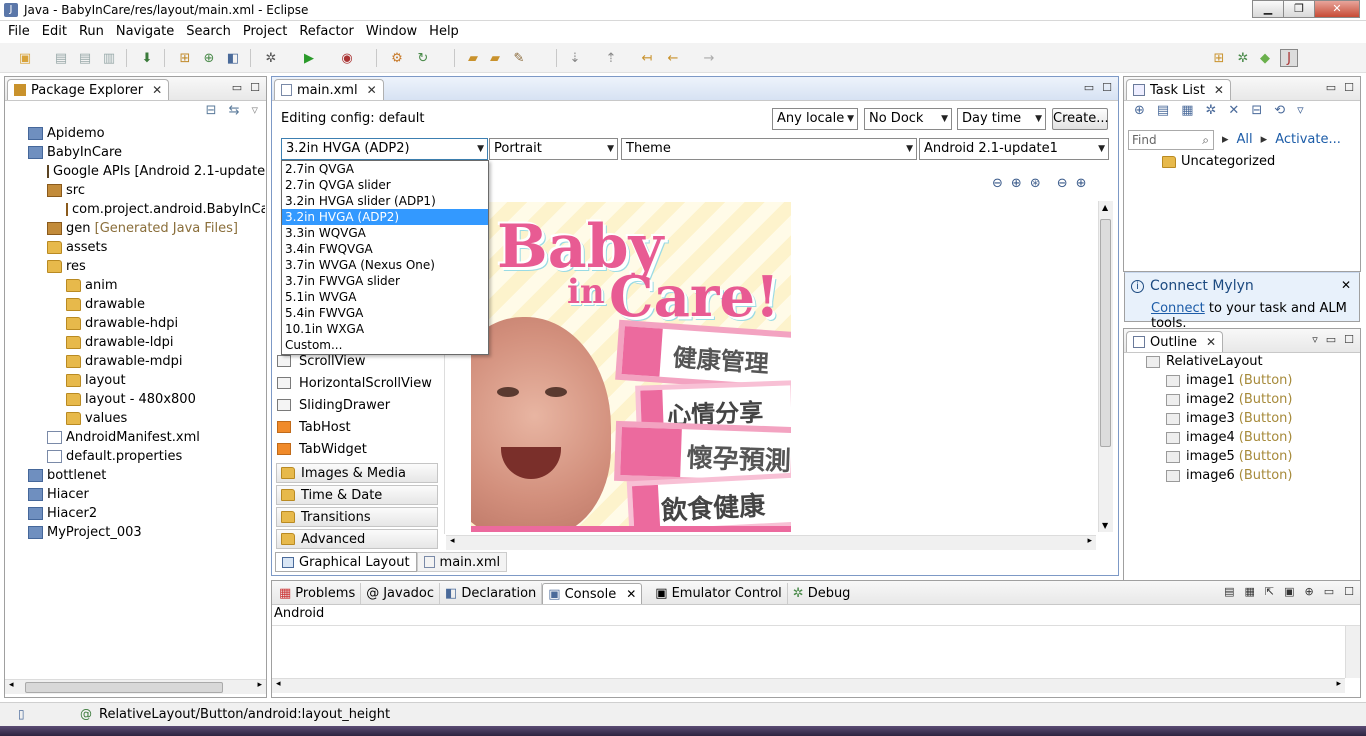 The width and height of the screenshot is (1366, 736). I want to click on hide-completed-icon: ✕, so click(1233, 110).